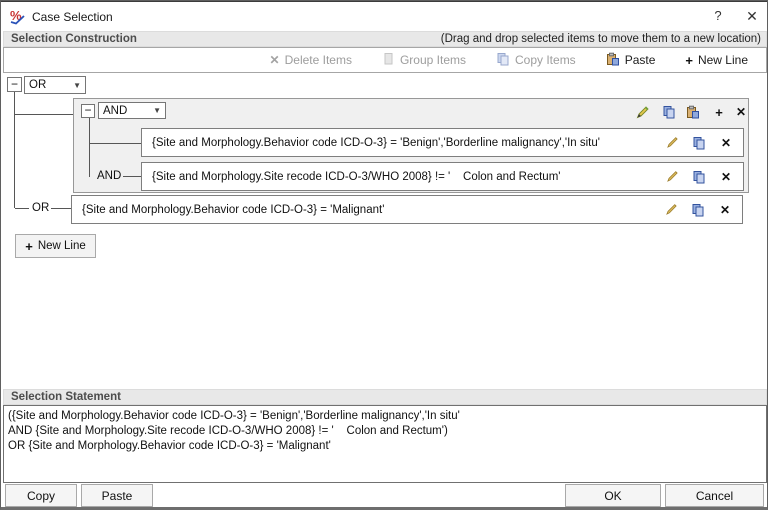  I want to click on close-button: ✕, so click(751, 16).